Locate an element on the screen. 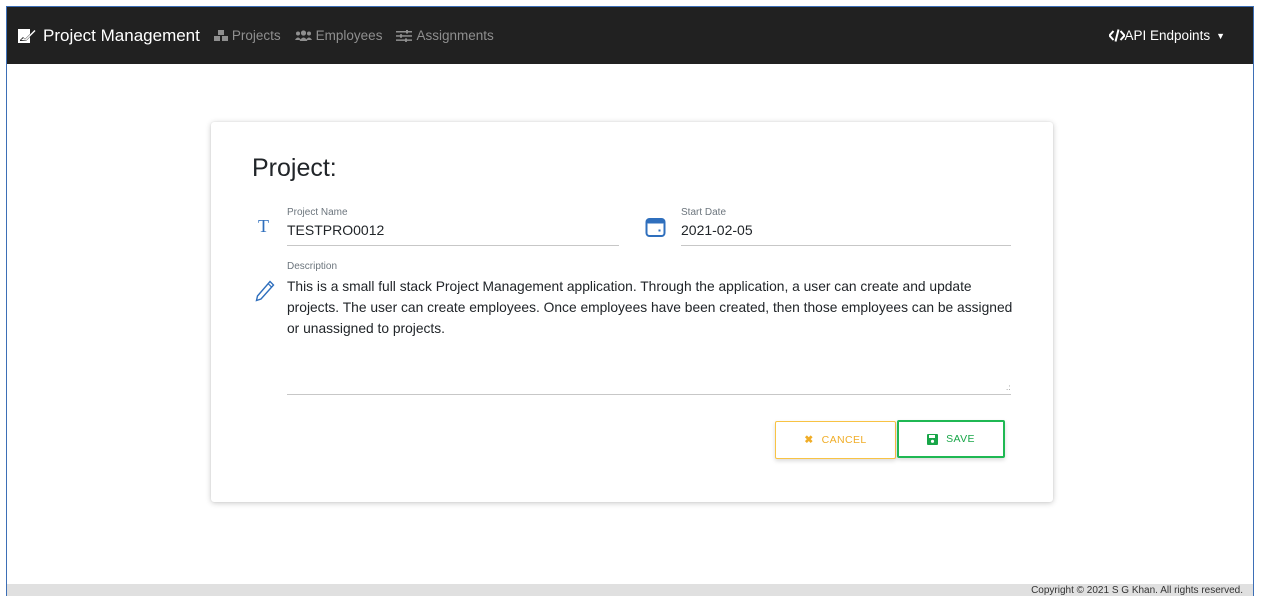 Image resolution: width=1262 pixels, height=602 pixels. api-endpoints-dropdown: API Endpoints ▼ is located at coordinates (1166, 35).